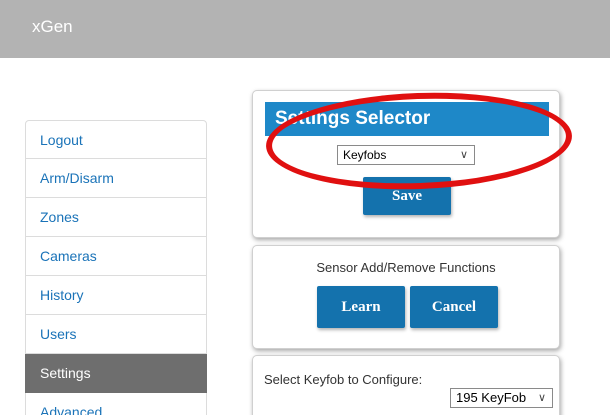 Image resolution: width=610 pixels, height=415 pixels. What do you see at coordinates (406, 155) in the screenshot?
I see `settings-type-select: Keyfobs ∨` at bounding box center [406, 155].